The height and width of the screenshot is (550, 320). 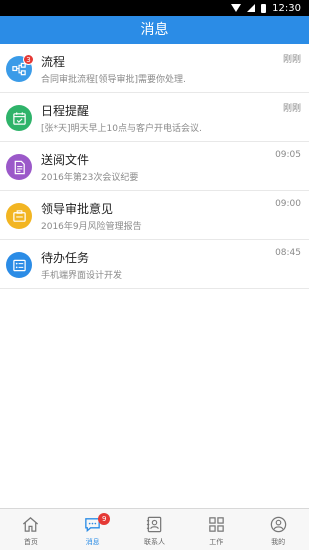 I want to click on home-icon, so click(x=31, y=524).